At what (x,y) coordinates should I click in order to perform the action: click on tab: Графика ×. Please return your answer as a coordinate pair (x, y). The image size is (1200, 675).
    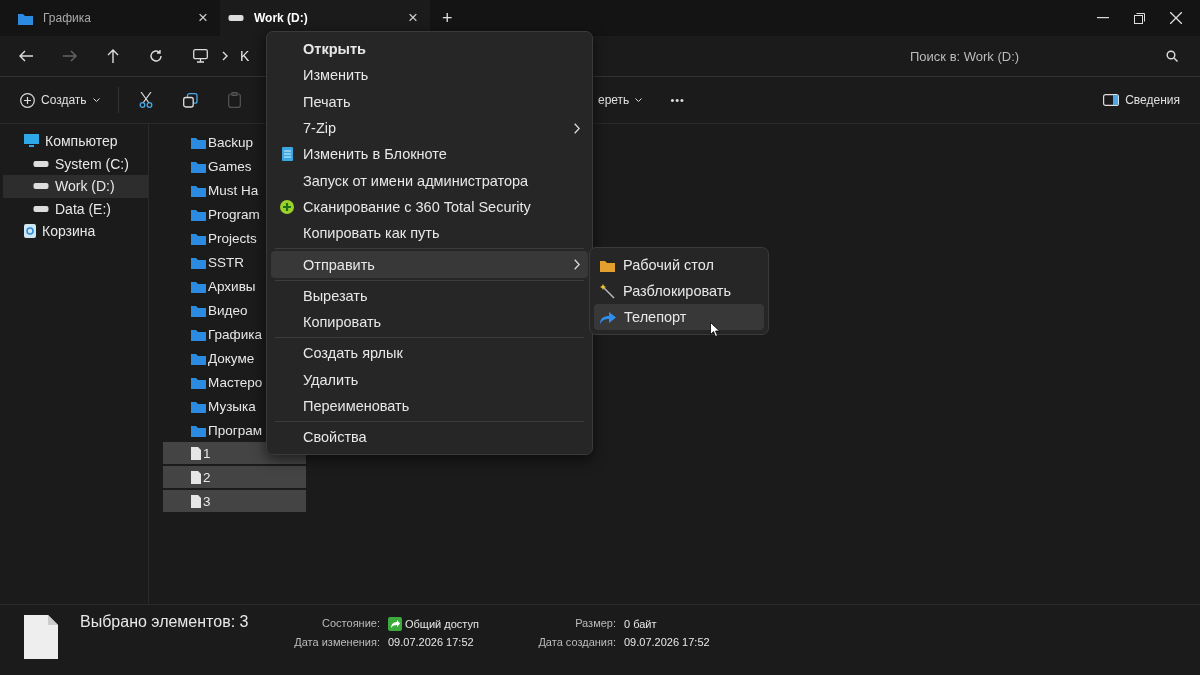
    Looking at the image, I should click on (115, 18).